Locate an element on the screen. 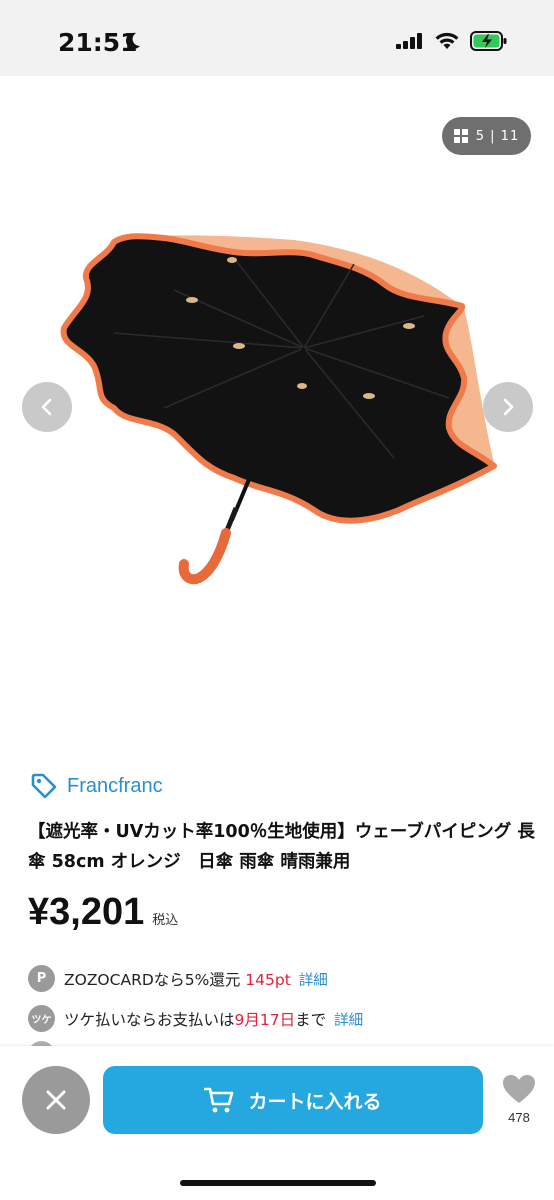 The height and width of the screenshot is (1200, 554). tsuke-text: ツケ払いならお支払いは is located at coordinates (149, 1019).